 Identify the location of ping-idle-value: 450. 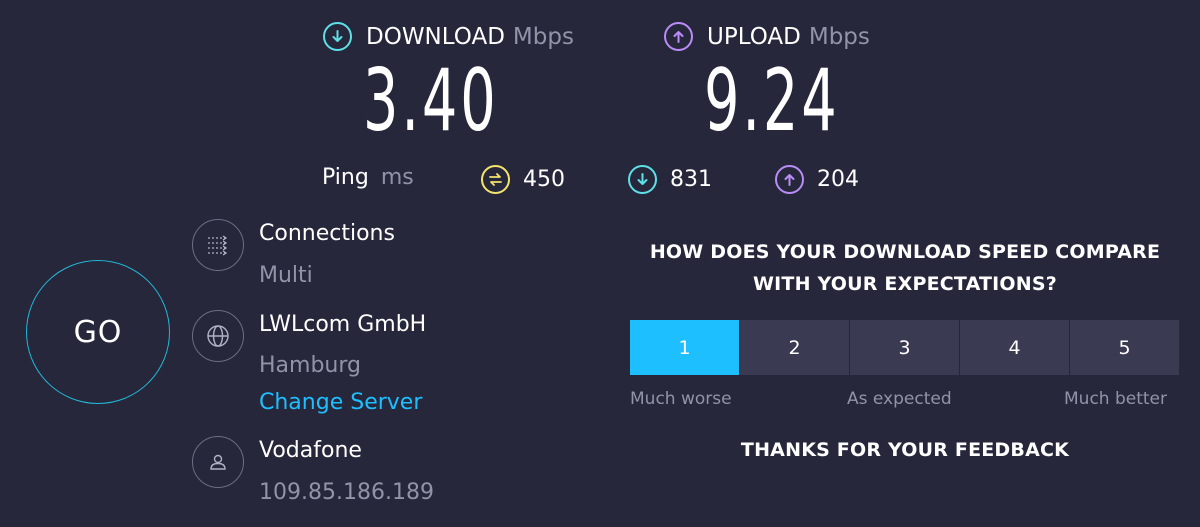
(544, 179).